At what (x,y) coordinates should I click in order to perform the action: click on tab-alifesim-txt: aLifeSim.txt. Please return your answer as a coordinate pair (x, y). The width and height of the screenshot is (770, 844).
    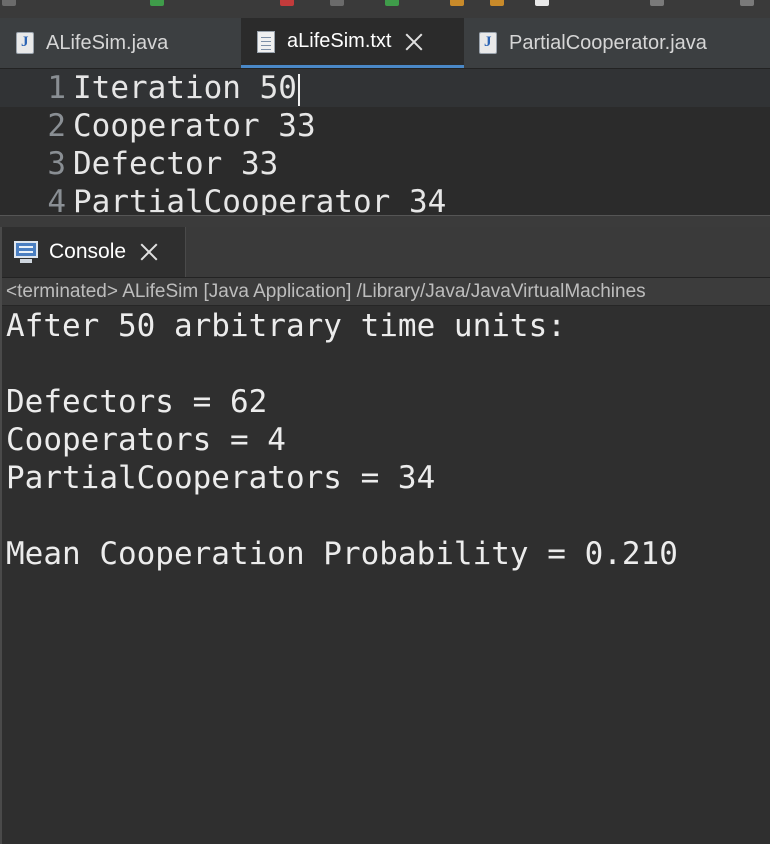
    Looking at the image, I should click on (352, 43).